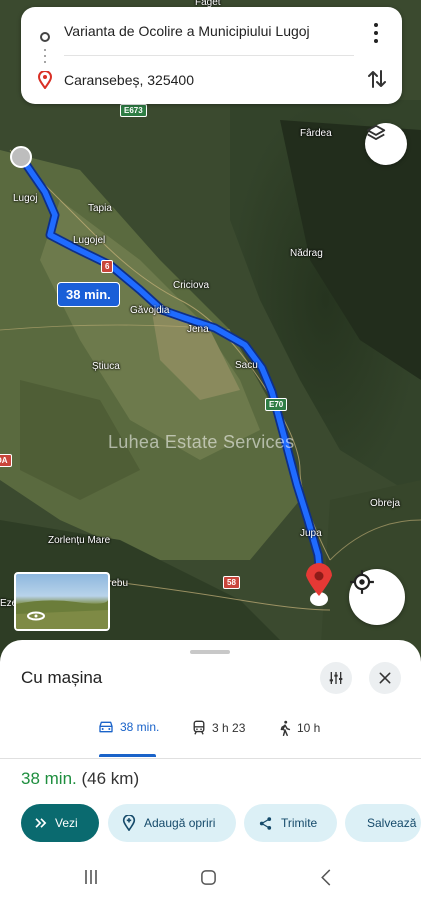 The image size is (421, 900). What do you see at coordinates (299, 823) in the screenshot?
I see `share-label: Trimite` at bounding box center [299, 823].